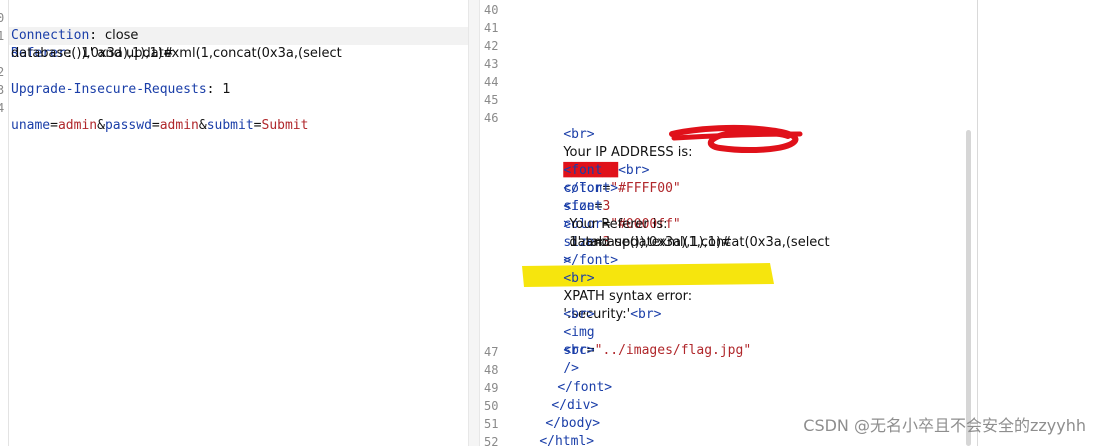 The width and height of the screenshot is (1100, 446). What do you see at coordinates (69, 21) in the screenshot?
I see `request-line-connection: 0 Connection: close` at bounding box center [69, 21].